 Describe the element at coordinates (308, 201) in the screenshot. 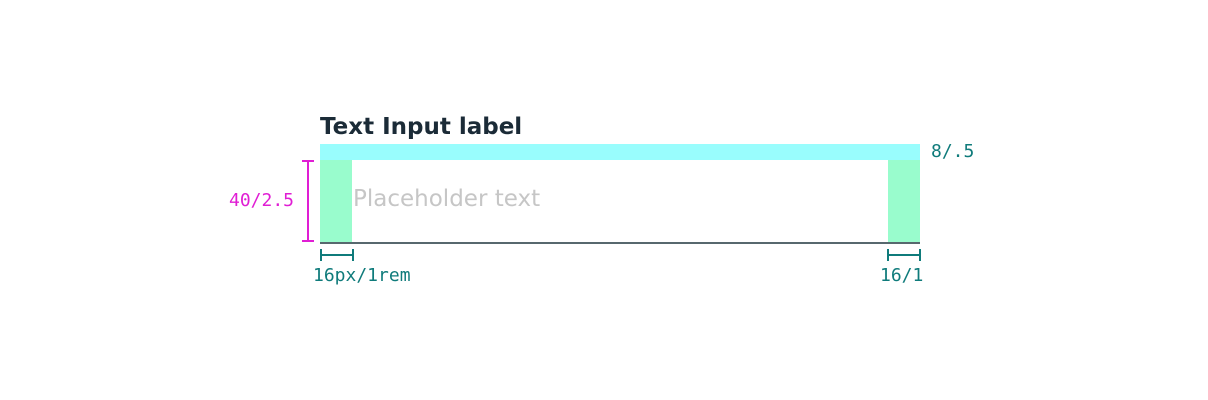

I see `height-marker` at that location.